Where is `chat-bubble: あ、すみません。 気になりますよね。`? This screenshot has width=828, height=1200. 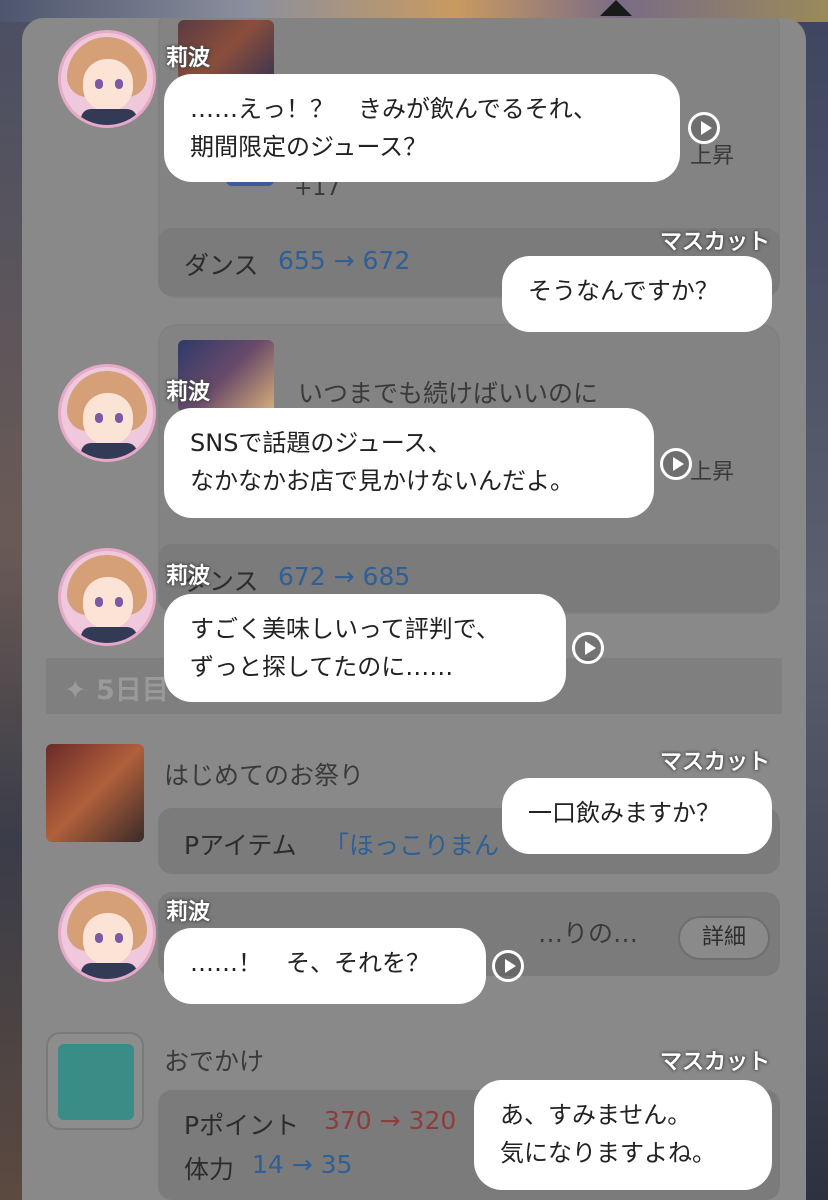 chat-bubble: あ、すみません。 気になりますよね。 is located at coordinates (623, 1135).